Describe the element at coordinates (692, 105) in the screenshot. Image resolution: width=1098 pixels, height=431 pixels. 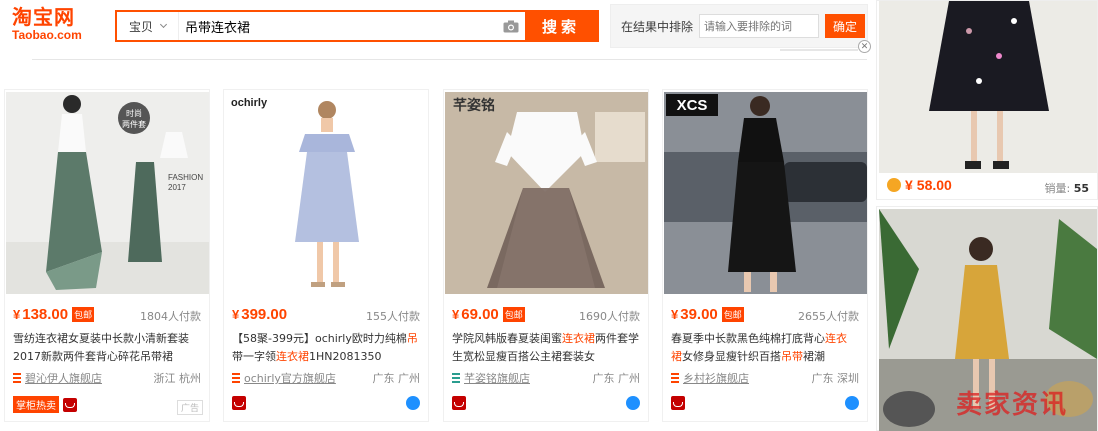
I see `brand-text: XCS` at that location.